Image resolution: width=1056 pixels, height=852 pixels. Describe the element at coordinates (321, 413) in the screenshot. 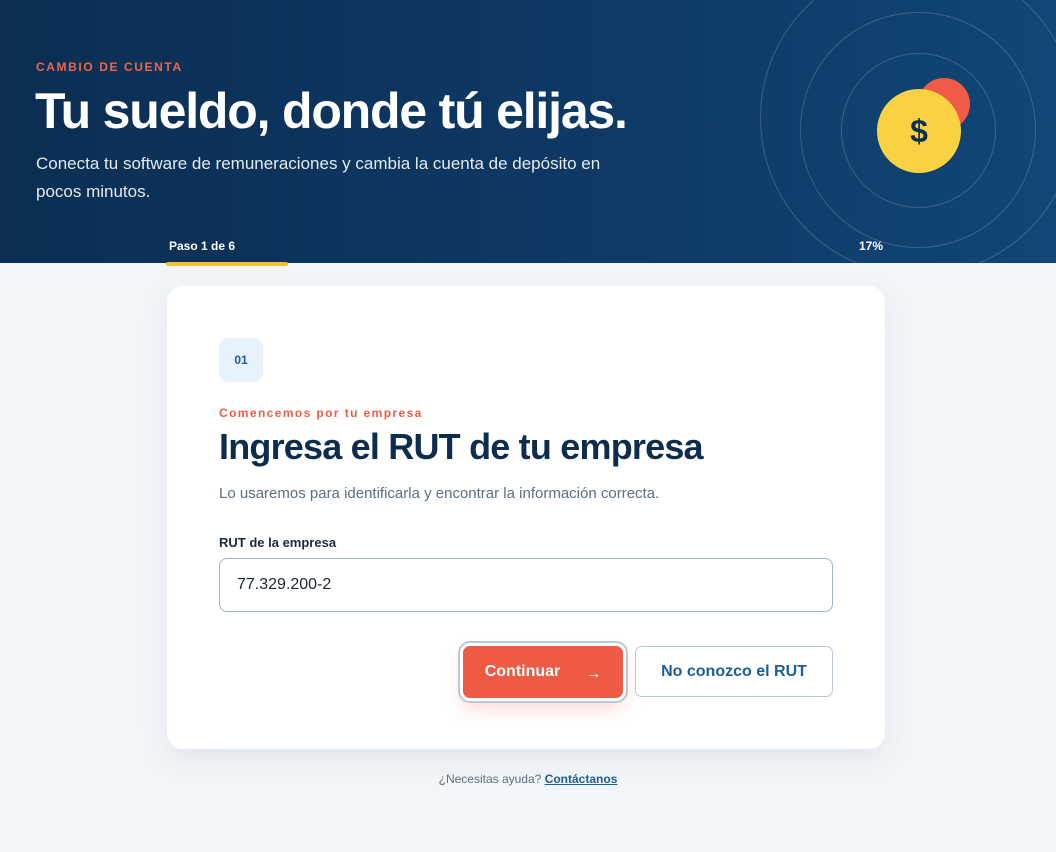

I see `card-eyebrow: Comencemos por tu empresa` at that location.